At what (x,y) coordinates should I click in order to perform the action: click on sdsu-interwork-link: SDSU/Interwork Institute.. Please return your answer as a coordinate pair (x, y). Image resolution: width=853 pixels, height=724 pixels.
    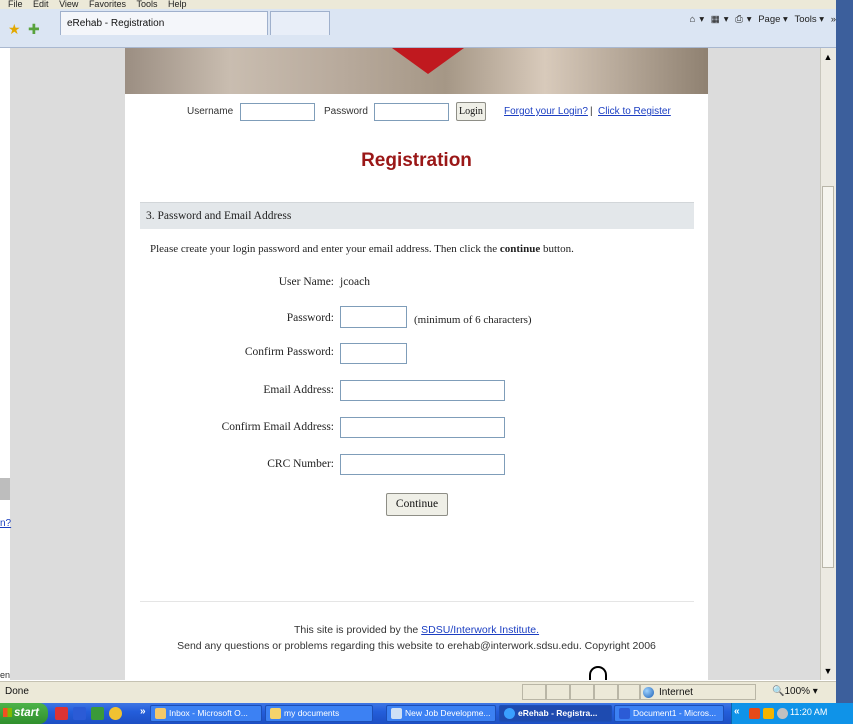
    Looking at the image, I should click on (480, 630).